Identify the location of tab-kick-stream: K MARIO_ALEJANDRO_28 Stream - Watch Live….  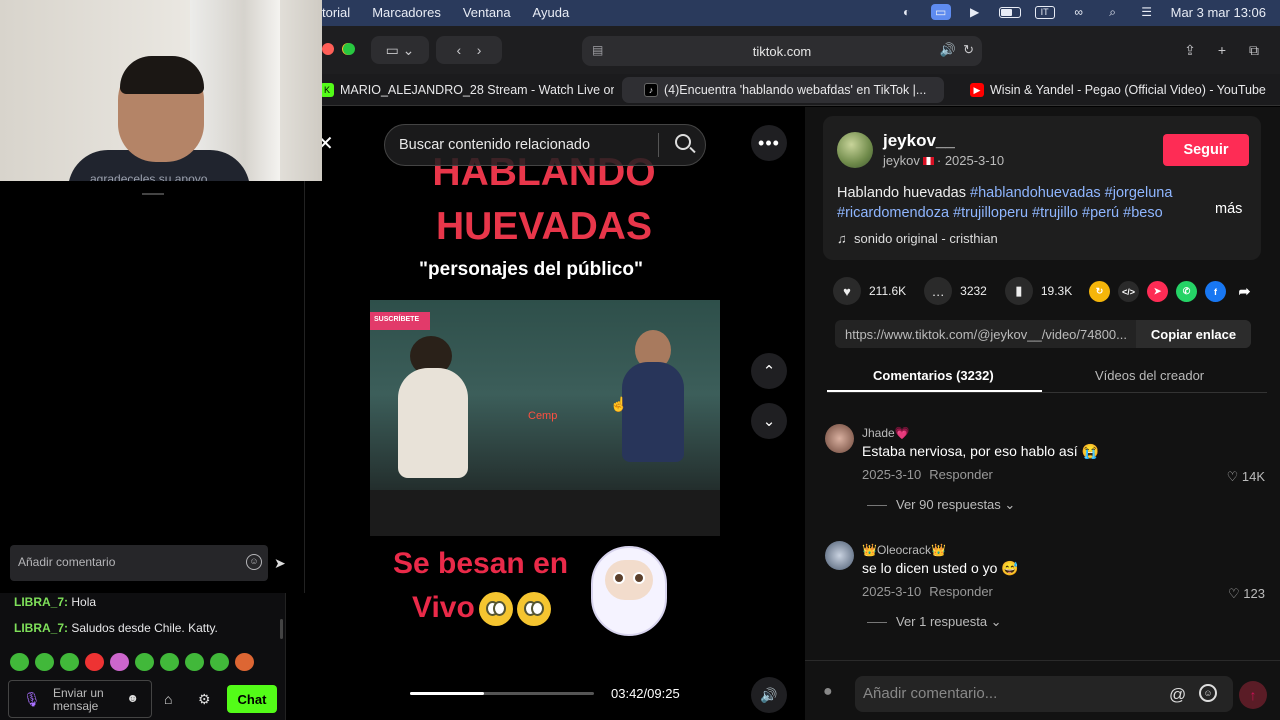
(466, 90).